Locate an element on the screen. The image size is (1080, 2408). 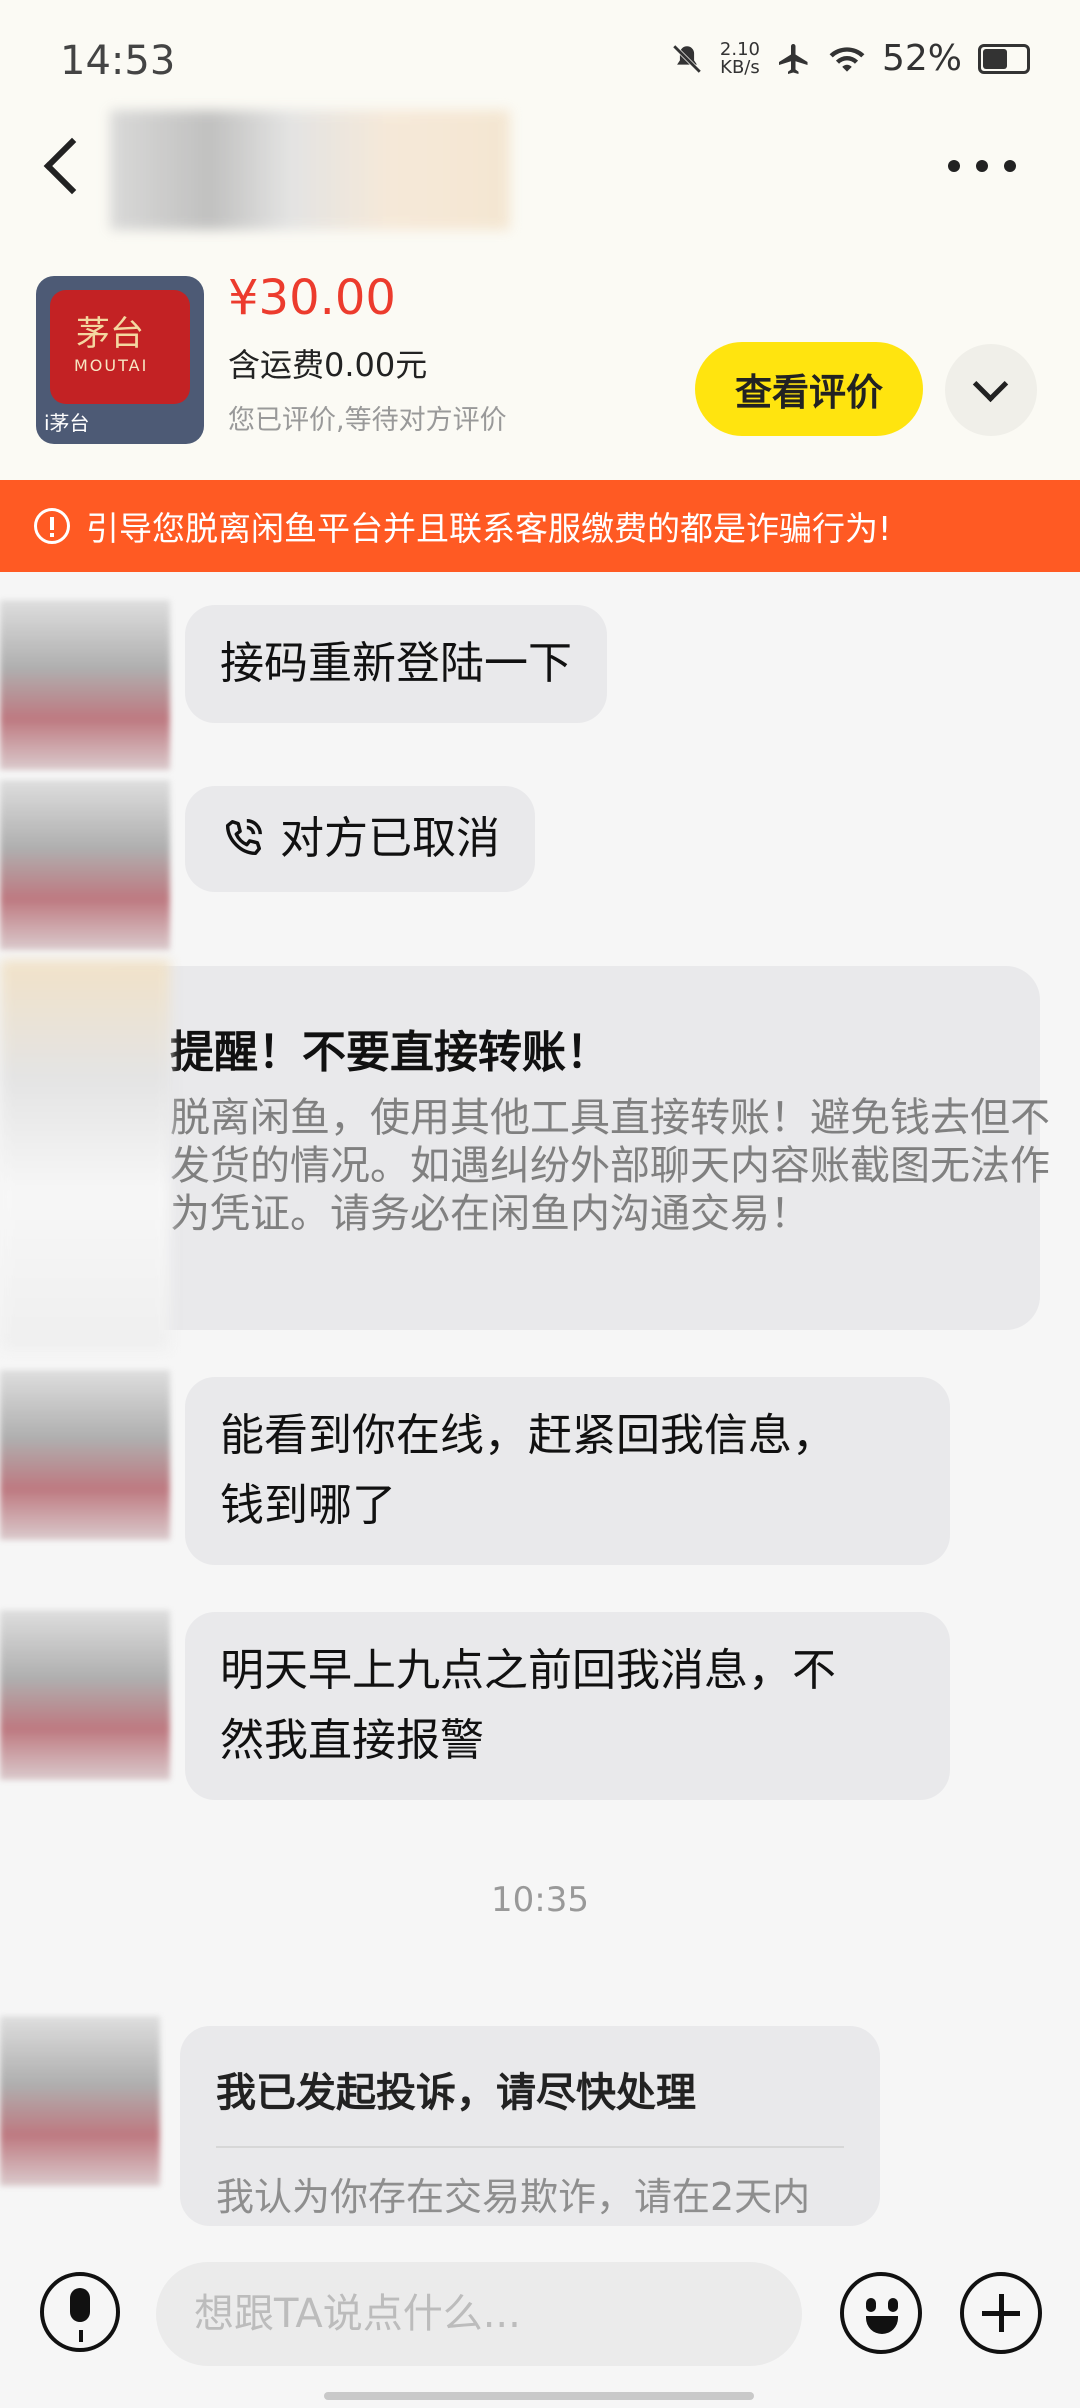
more-options-icon is located at coordinates (982, 166).